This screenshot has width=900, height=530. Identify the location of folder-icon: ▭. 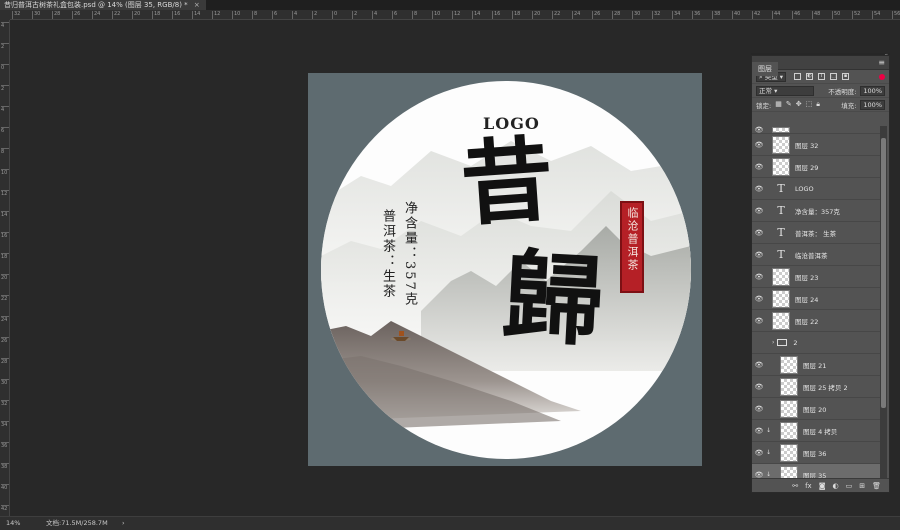
(849, 486).